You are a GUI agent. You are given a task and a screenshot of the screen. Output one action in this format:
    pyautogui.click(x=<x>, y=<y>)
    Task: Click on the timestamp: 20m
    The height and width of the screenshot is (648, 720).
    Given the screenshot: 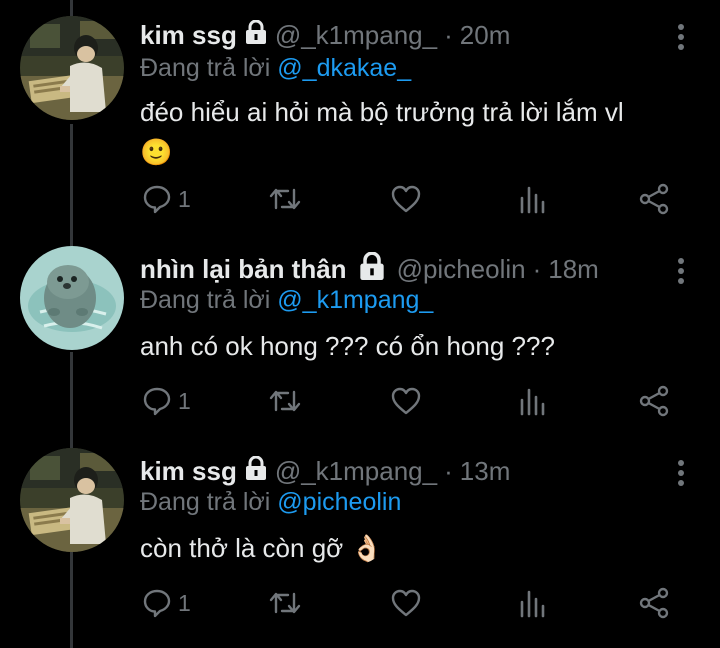 What is the action you would take?
    pyautogui.click(x=485, y=35)
    